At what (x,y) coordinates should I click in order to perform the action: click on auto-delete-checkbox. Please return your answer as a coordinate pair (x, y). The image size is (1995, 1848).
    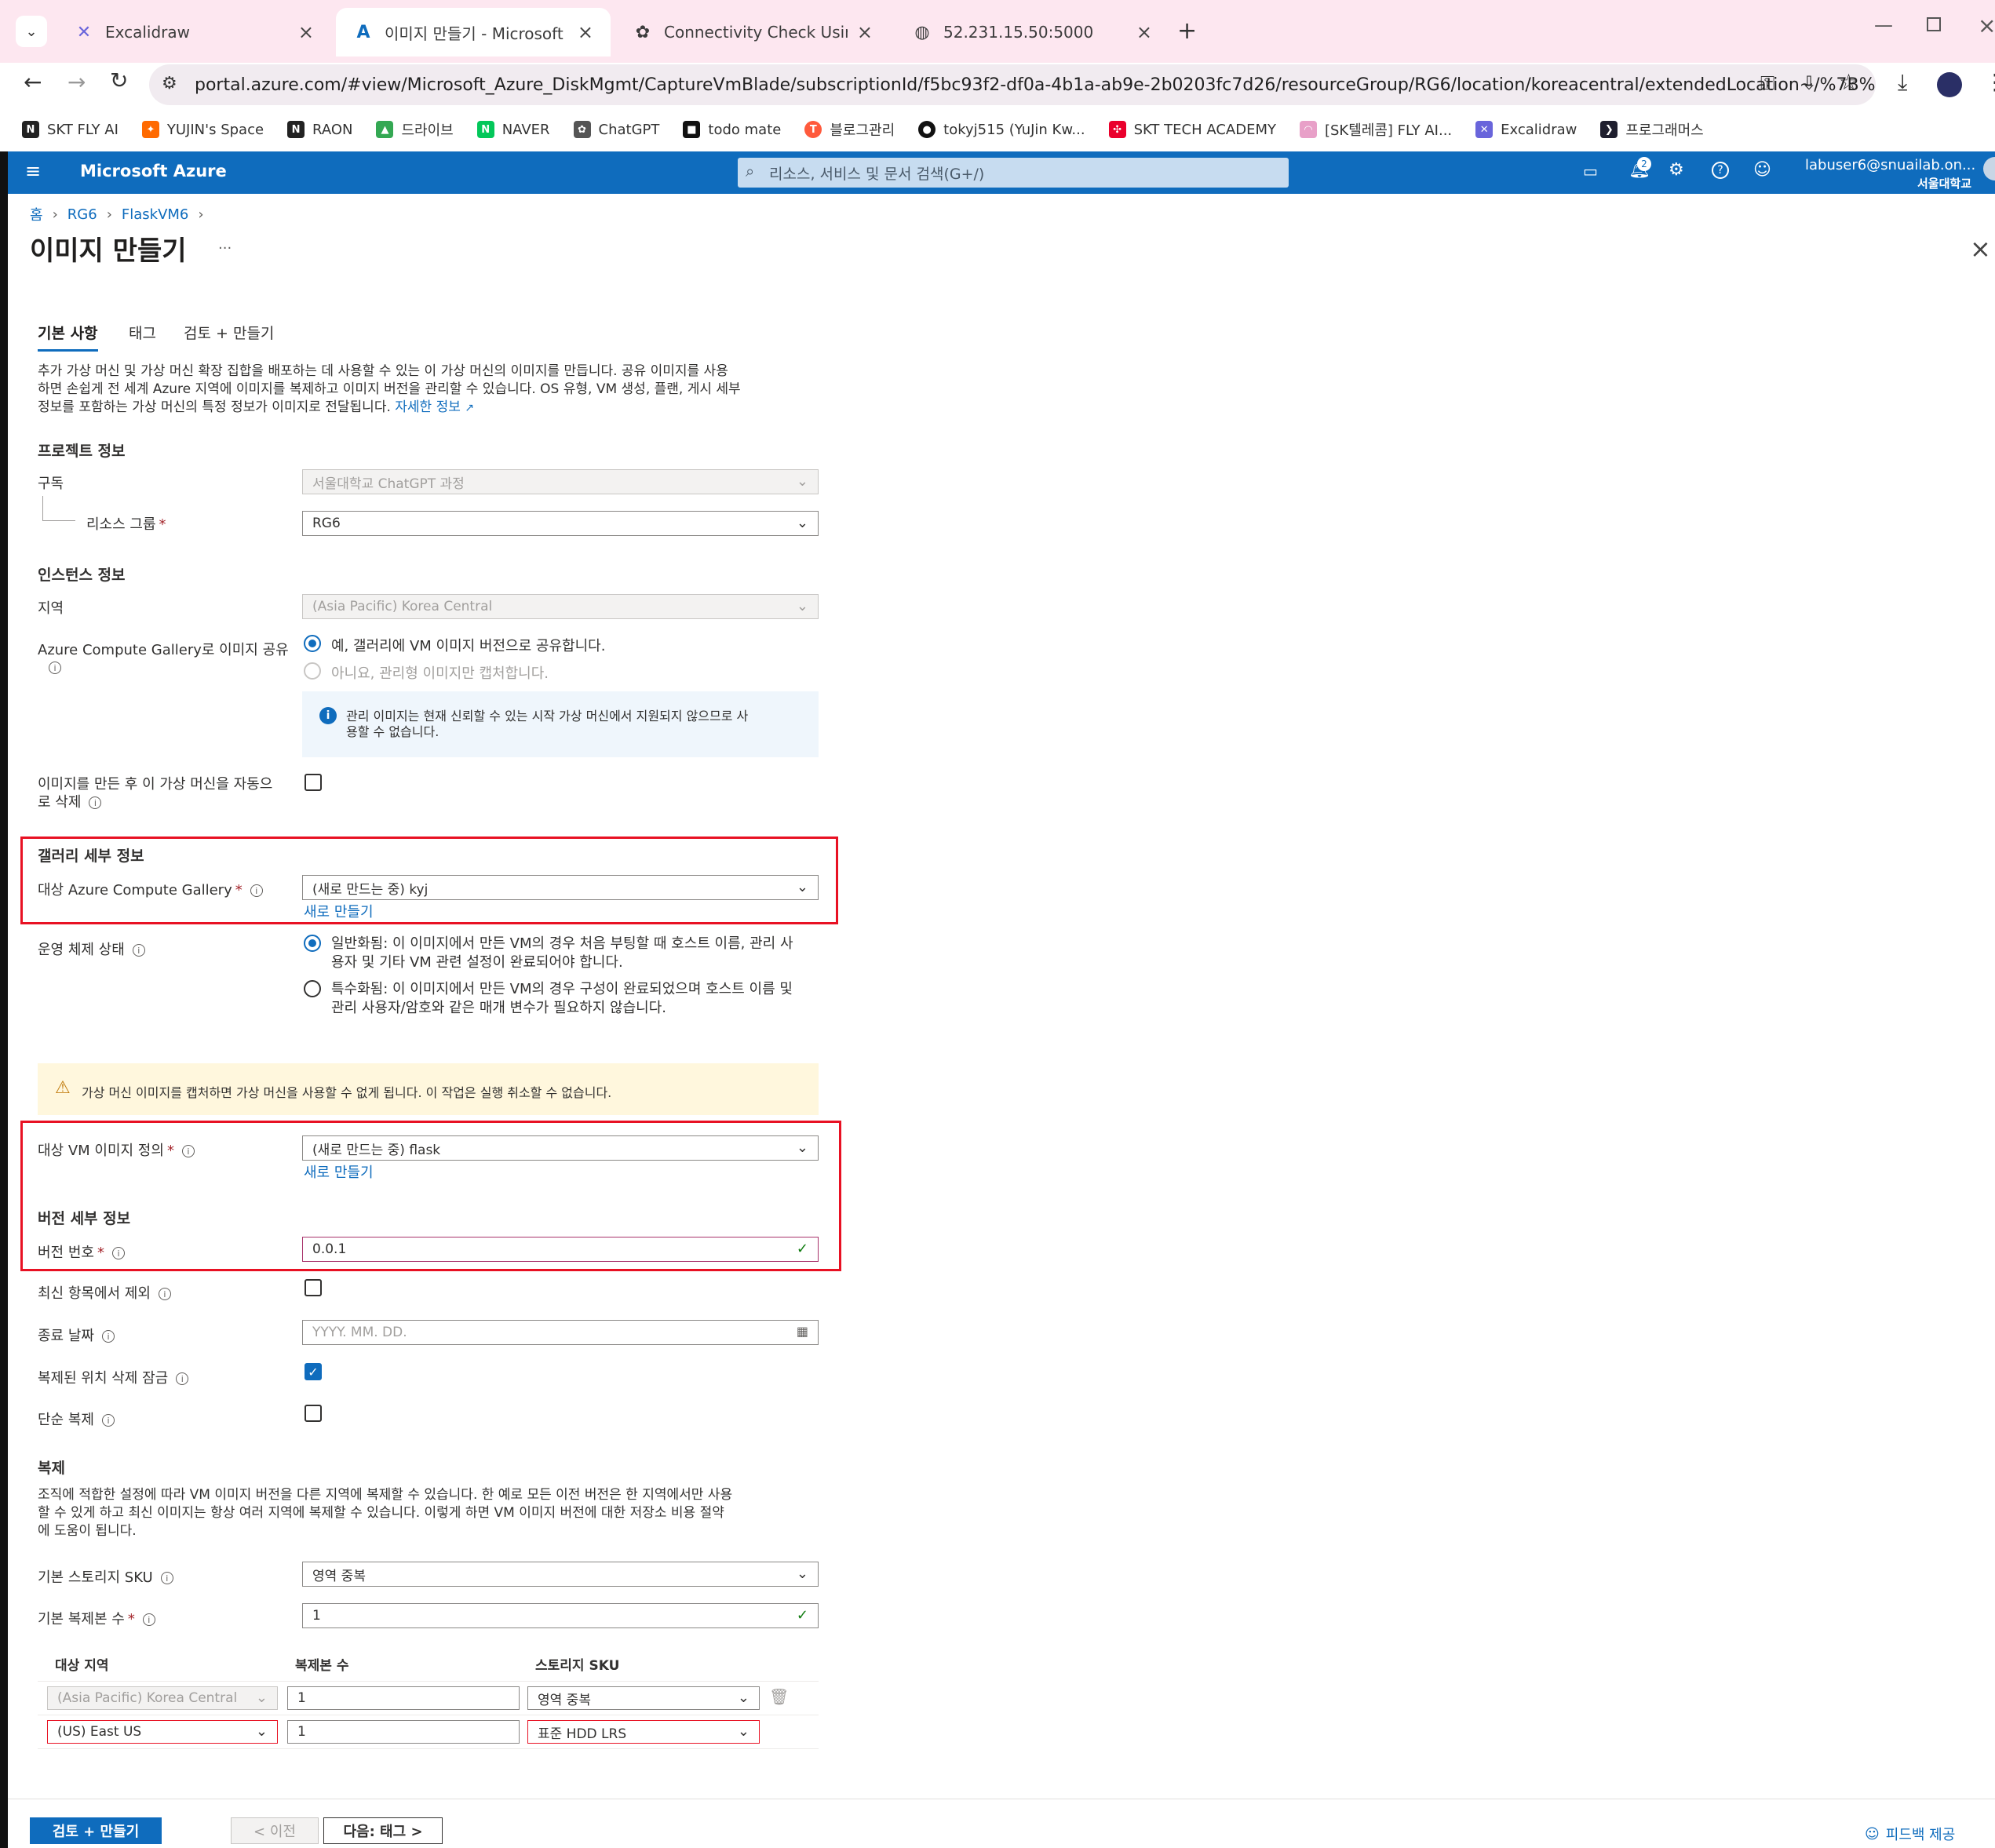
    Looking at the image, I should click on (313, 782).